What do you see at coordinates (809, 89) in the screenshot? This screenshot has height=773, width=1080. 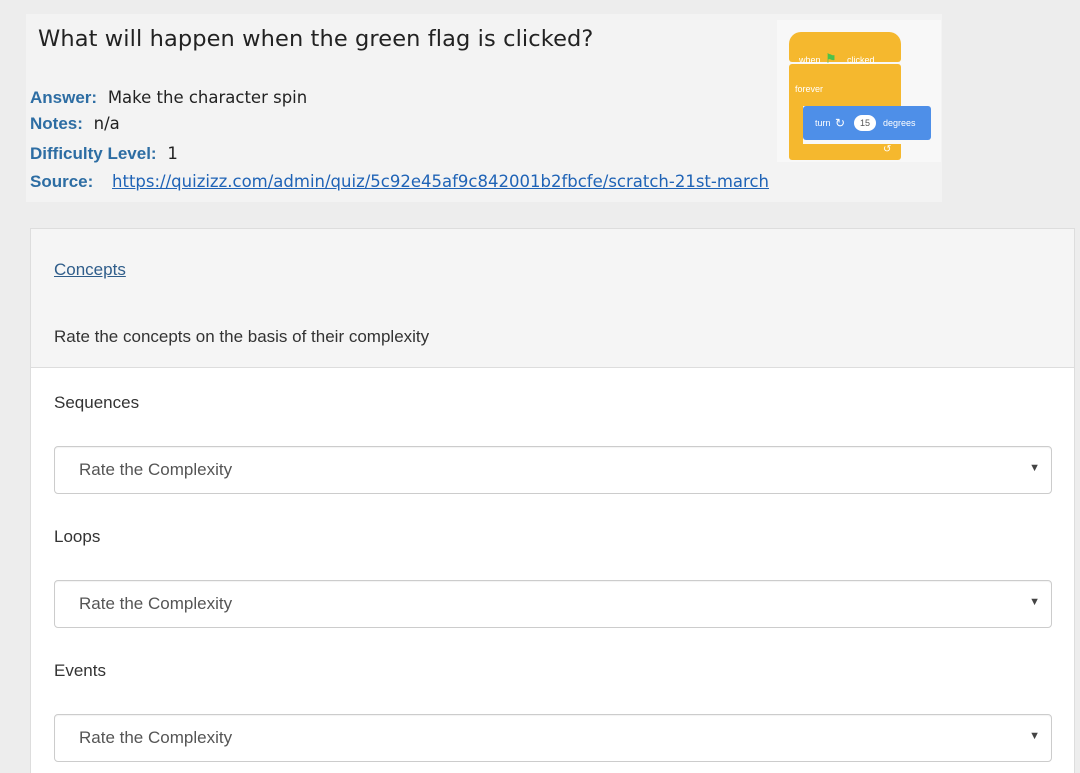 I see `forever-text: forever` at bounding box center [809, 89].